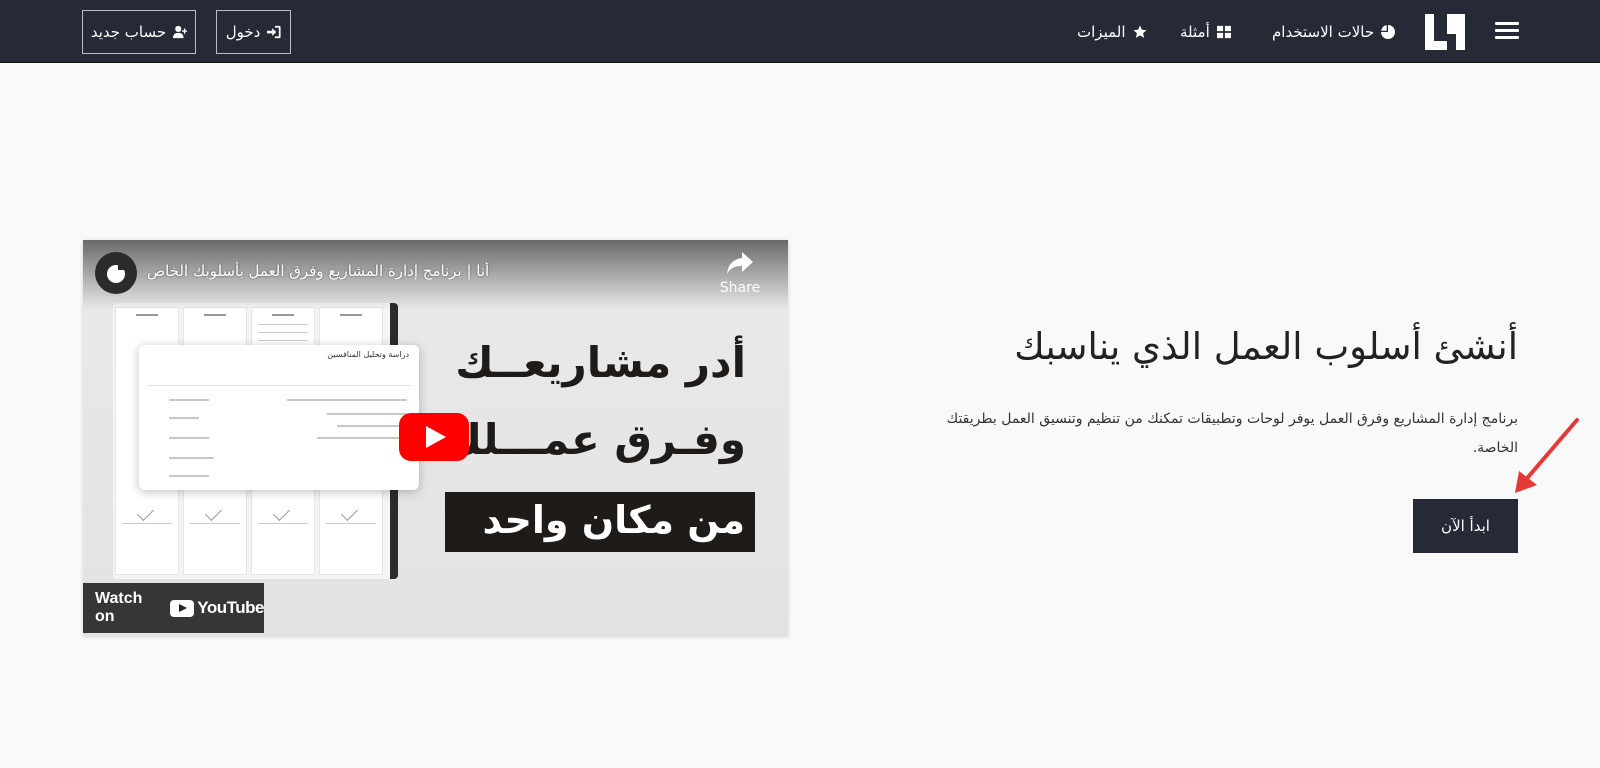 The width and height of the screenshot is (1600, 768). What do you see at coordinates (1323, 32) in the screenshot?
I see `nav-use-cases-label: حالات الاستخدام` at bounding box center [1323, 32].